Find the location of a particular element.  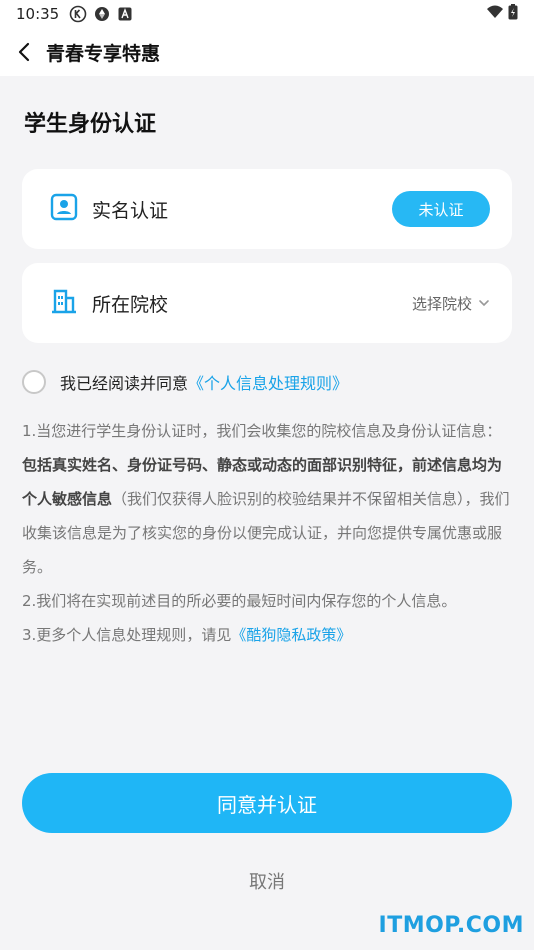

notice-p1-start: 1.当您进行学生身份认证时，我们会收集您的院校信息及身份认证信息： is located at coordinates (262, 431).